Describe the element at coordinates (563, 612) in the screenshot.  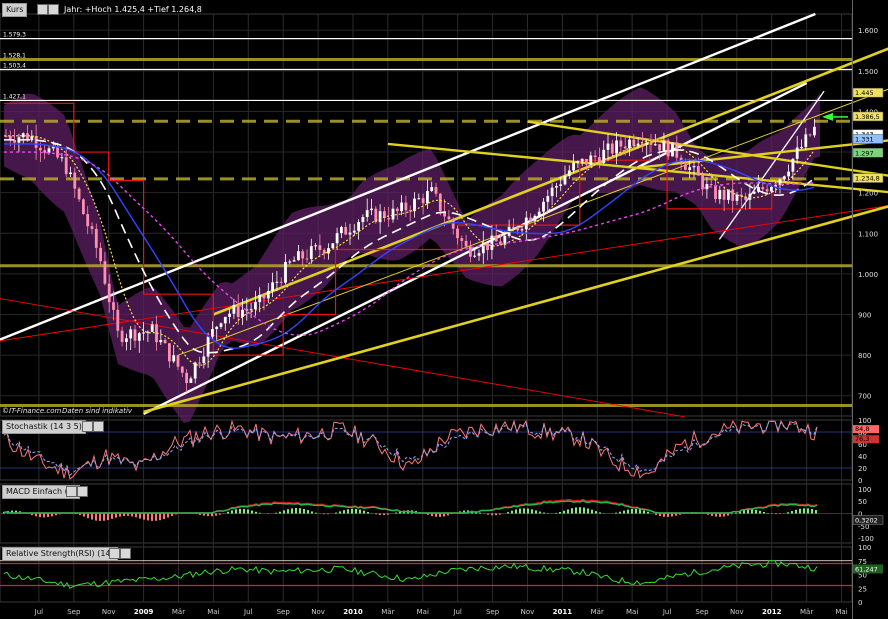
I see `x-tick-label: 2011` at that location.